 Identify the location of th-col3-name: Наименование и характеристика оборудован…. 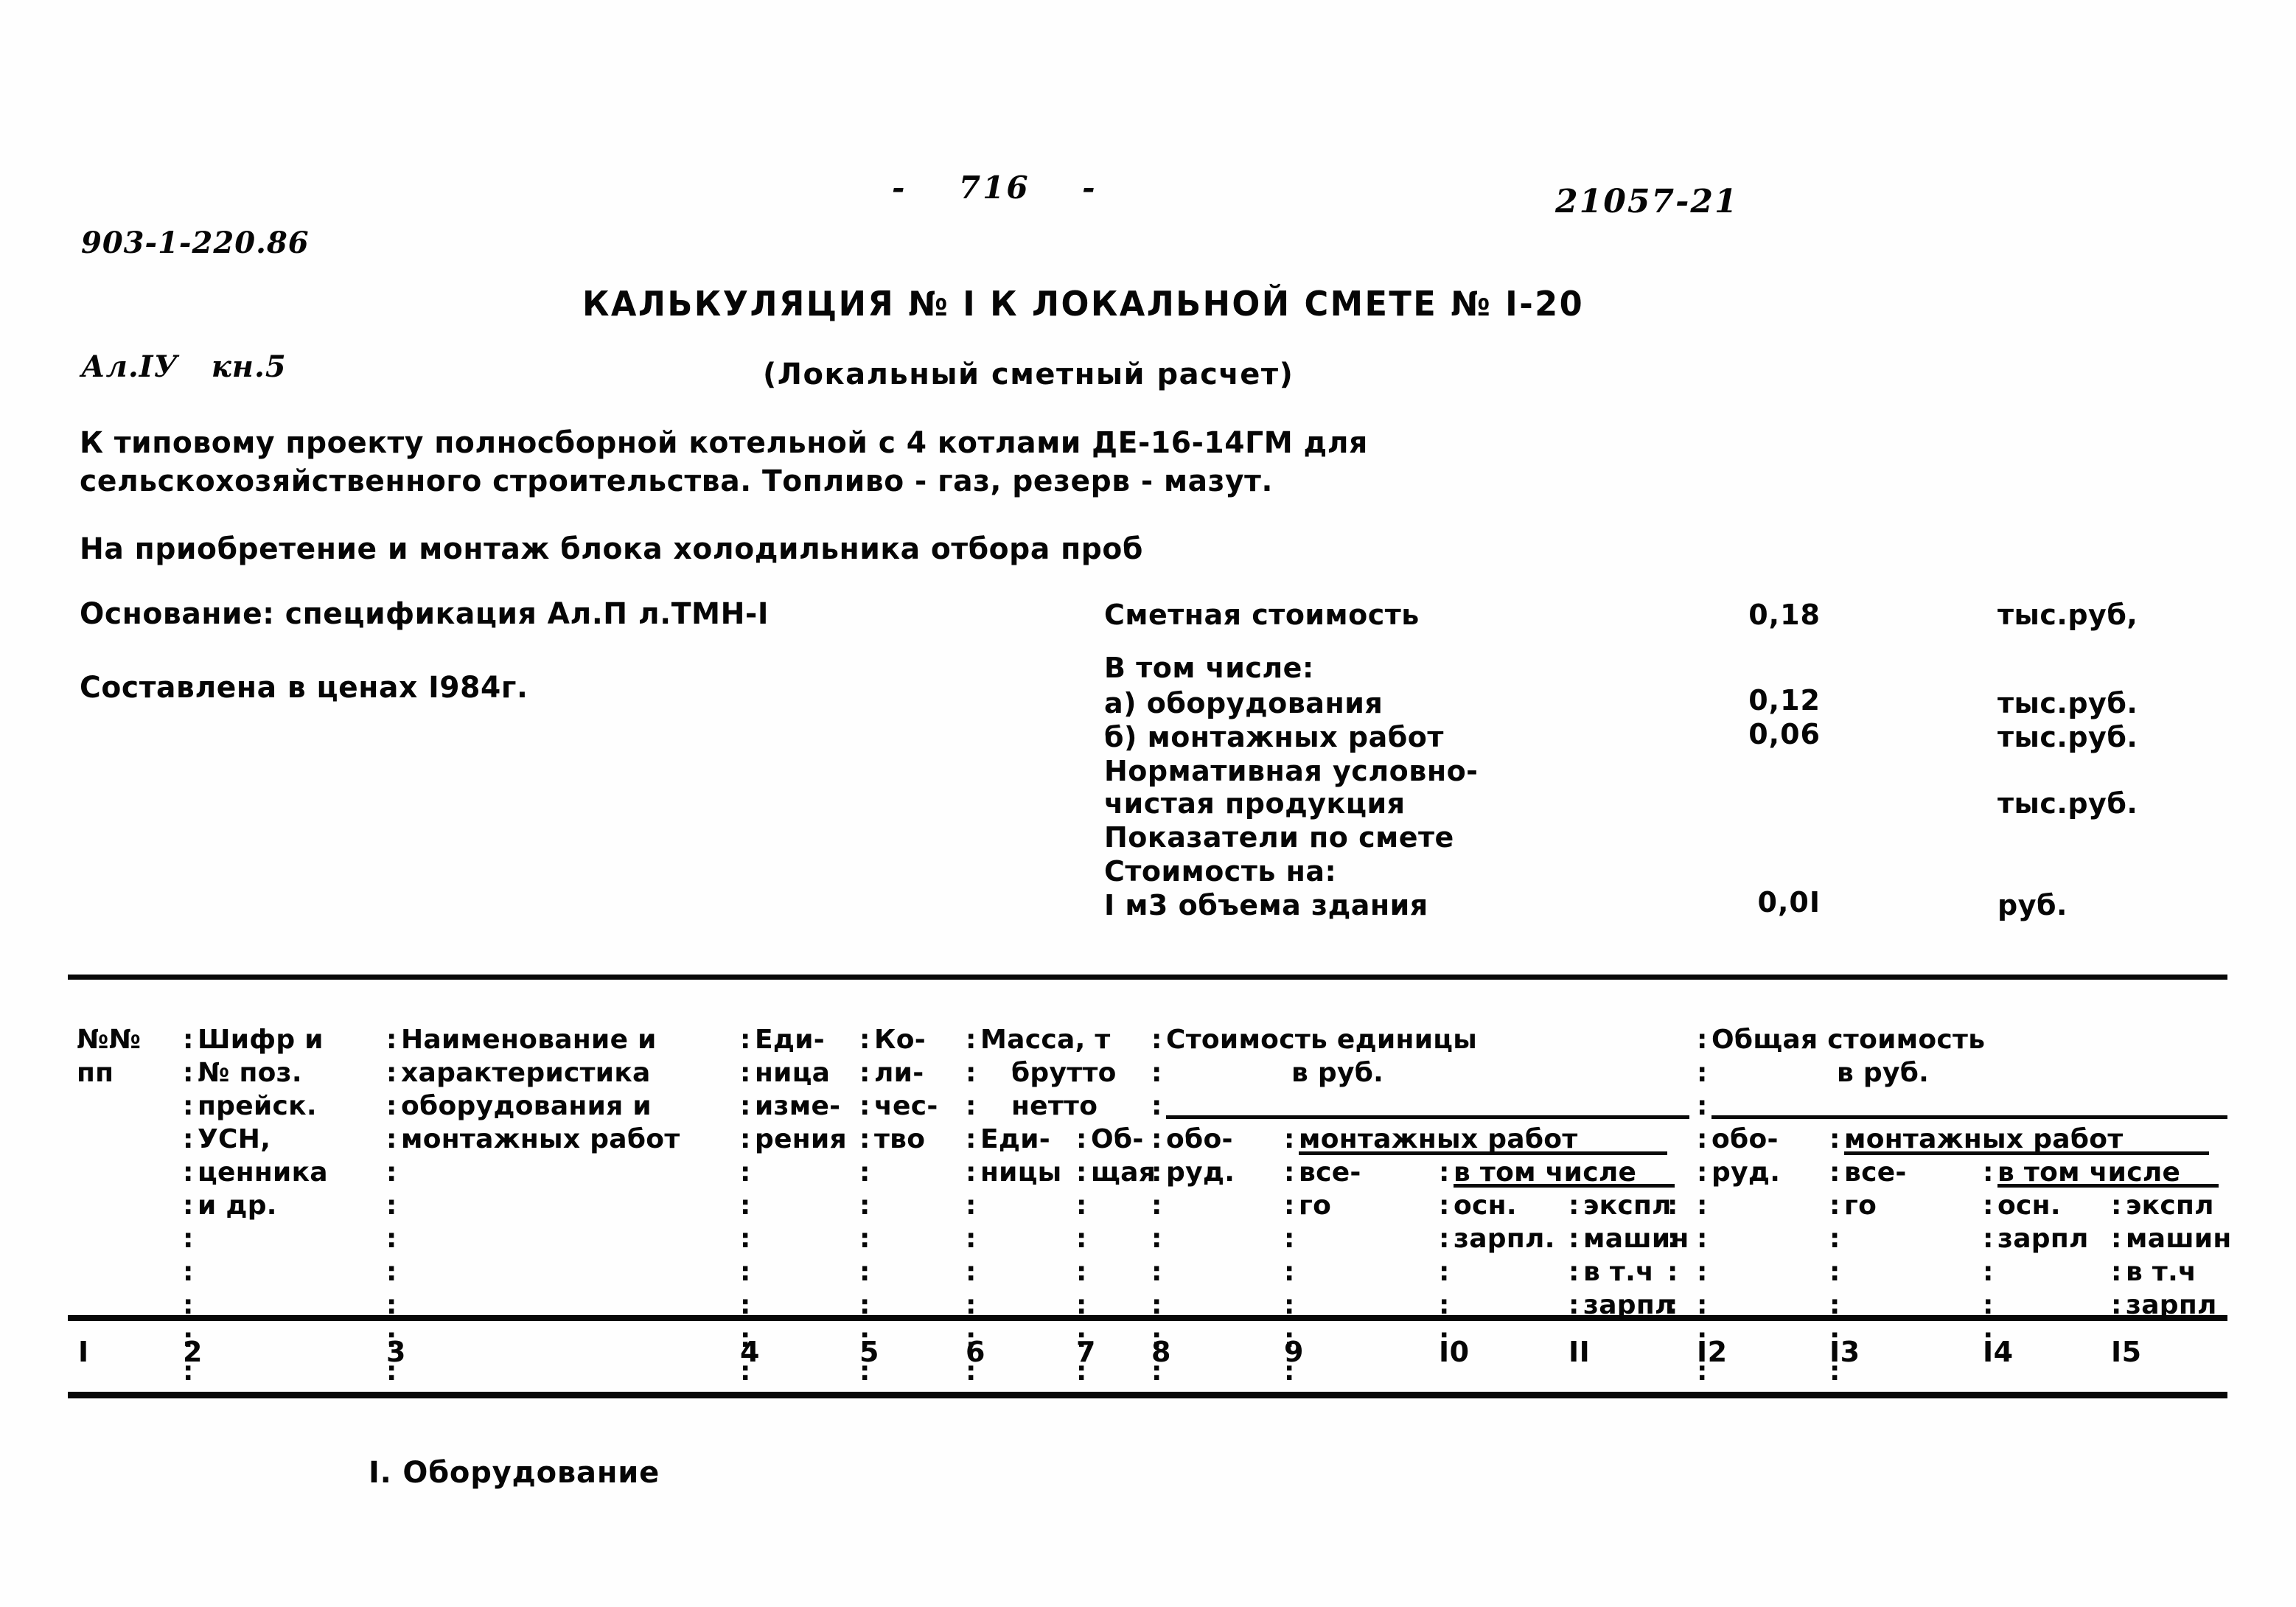
(540, 1089).